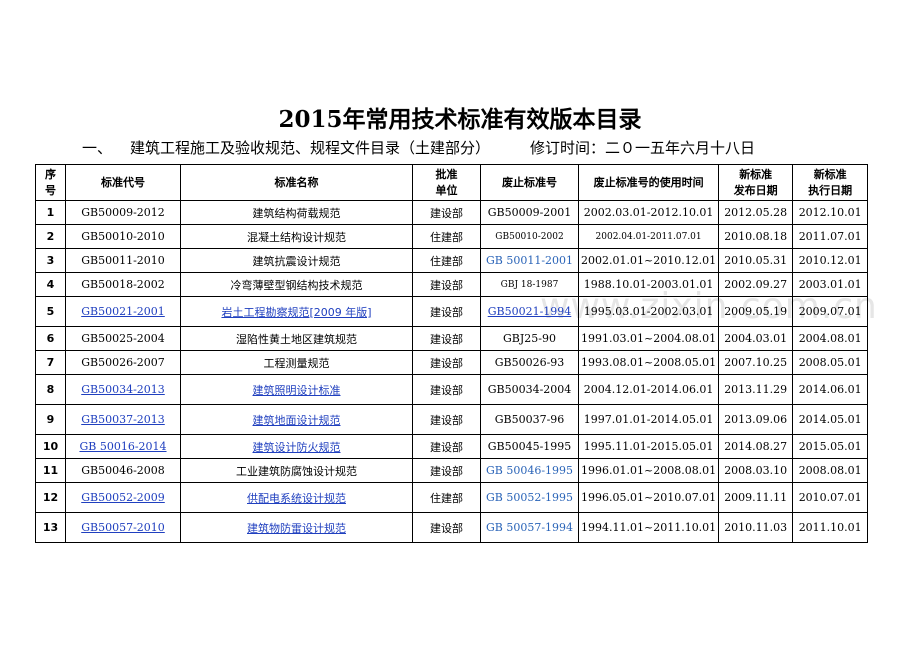  Describe the element at coordinates (756, 236) in the screenshot. I see `publish-date: 2010.08.18` at that location.